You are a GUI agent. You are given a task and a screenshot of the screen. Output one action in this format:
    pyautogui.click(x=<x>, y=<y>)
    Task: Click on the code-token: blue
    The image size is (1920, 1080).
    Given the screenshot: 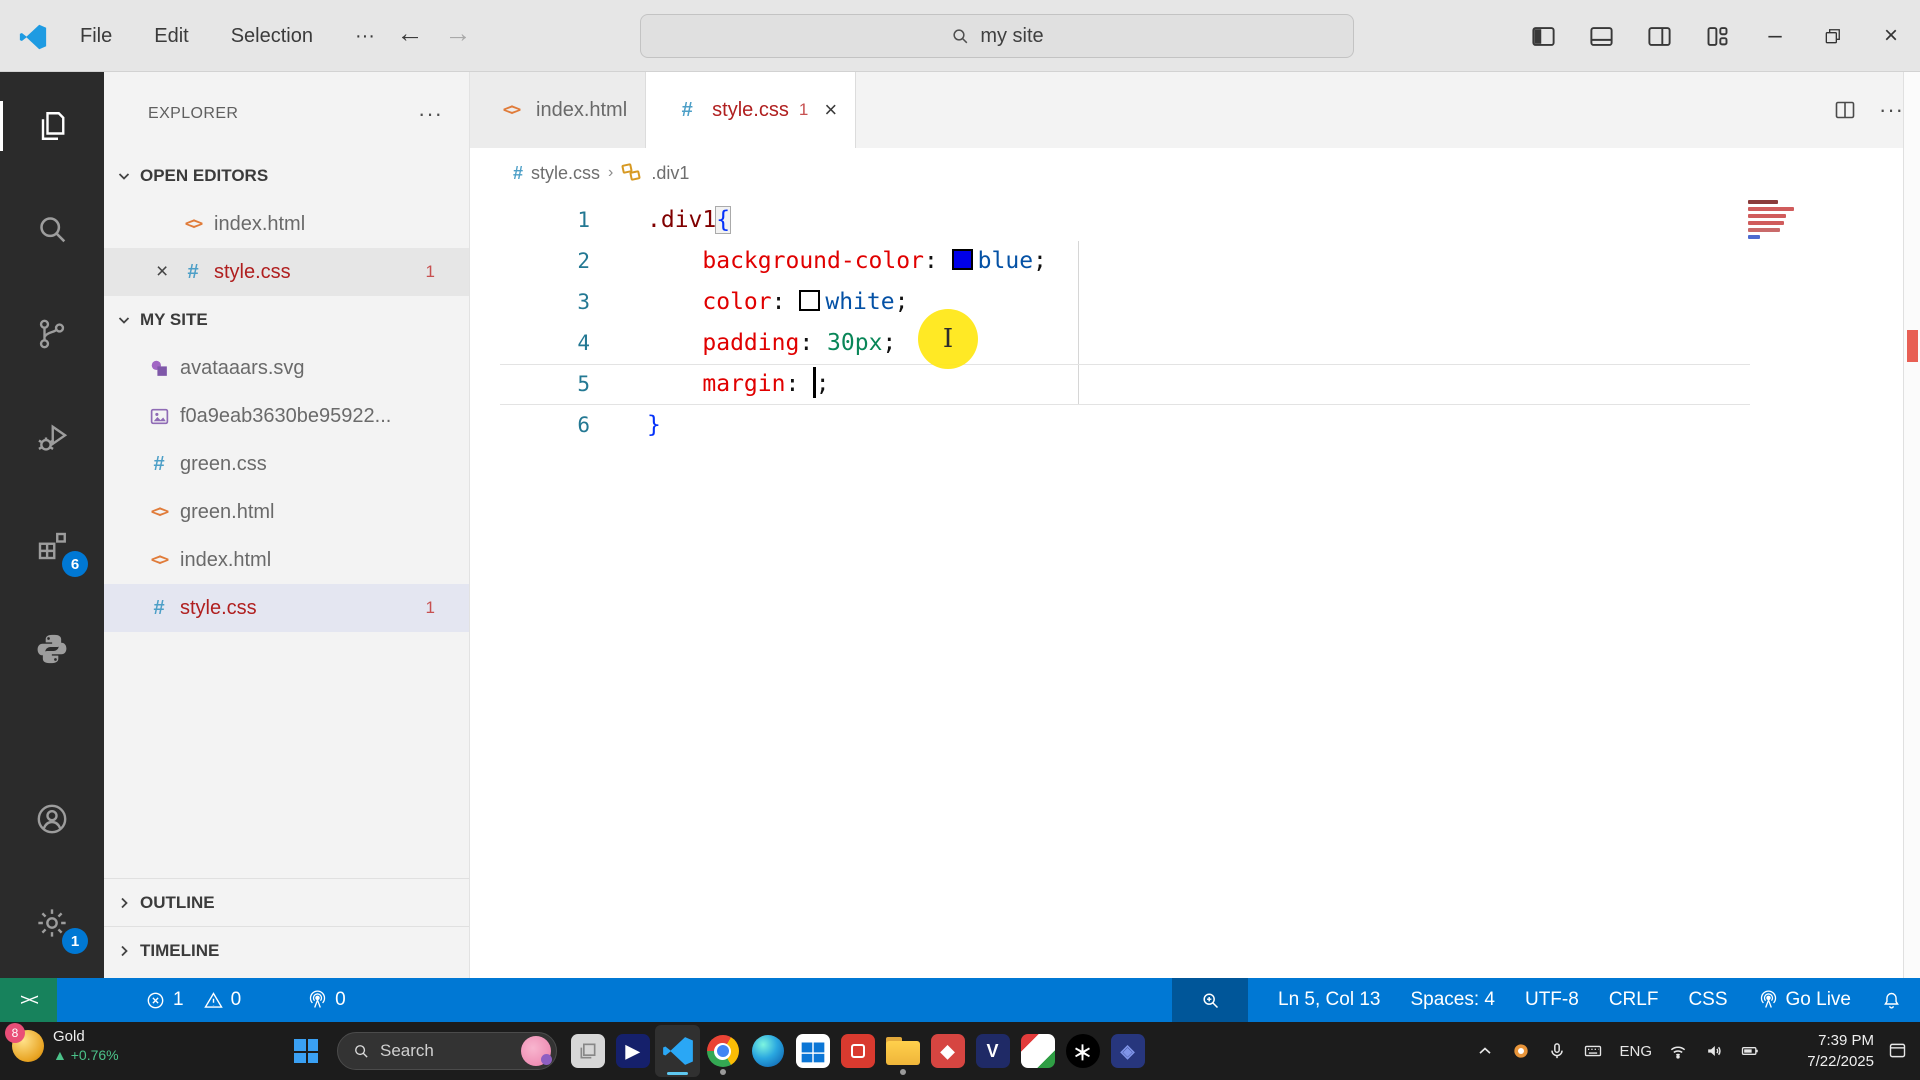 What is the action you would take?
    pyautogui.click(x=1005, y=261)
    